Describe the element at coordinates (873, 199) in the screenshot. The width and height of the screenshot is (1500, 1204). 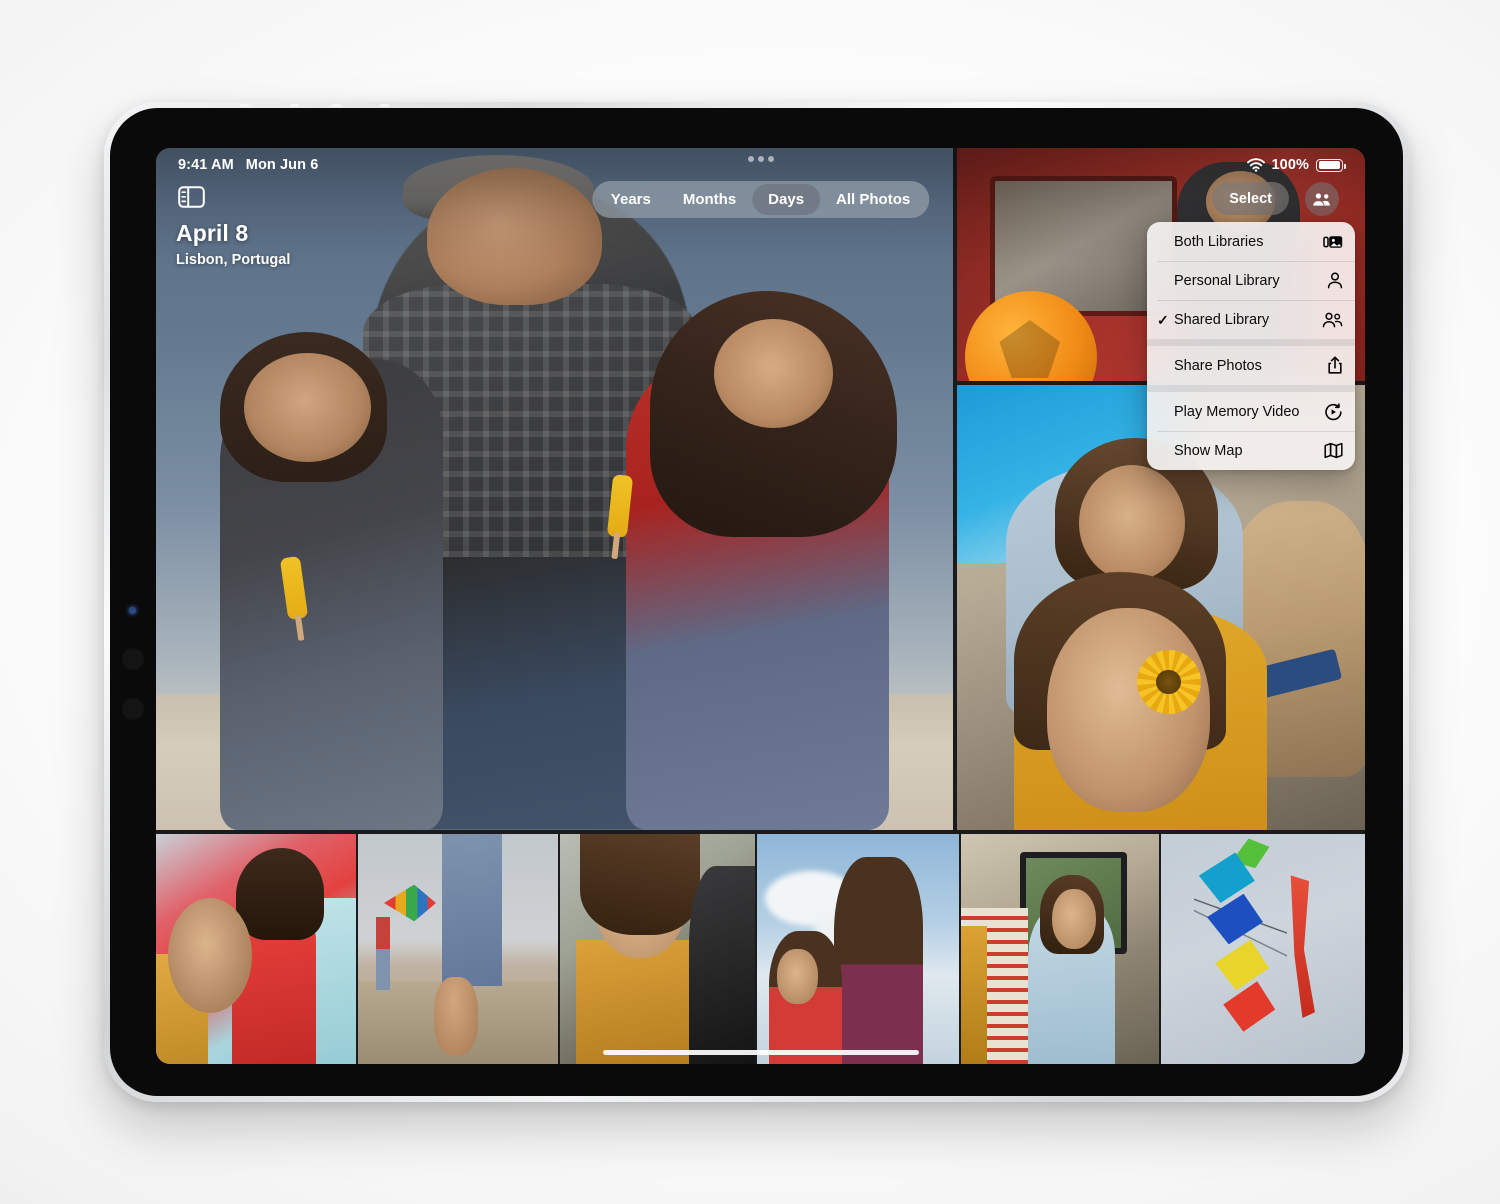
I see `tab-all-photos: All Photos` at that location.